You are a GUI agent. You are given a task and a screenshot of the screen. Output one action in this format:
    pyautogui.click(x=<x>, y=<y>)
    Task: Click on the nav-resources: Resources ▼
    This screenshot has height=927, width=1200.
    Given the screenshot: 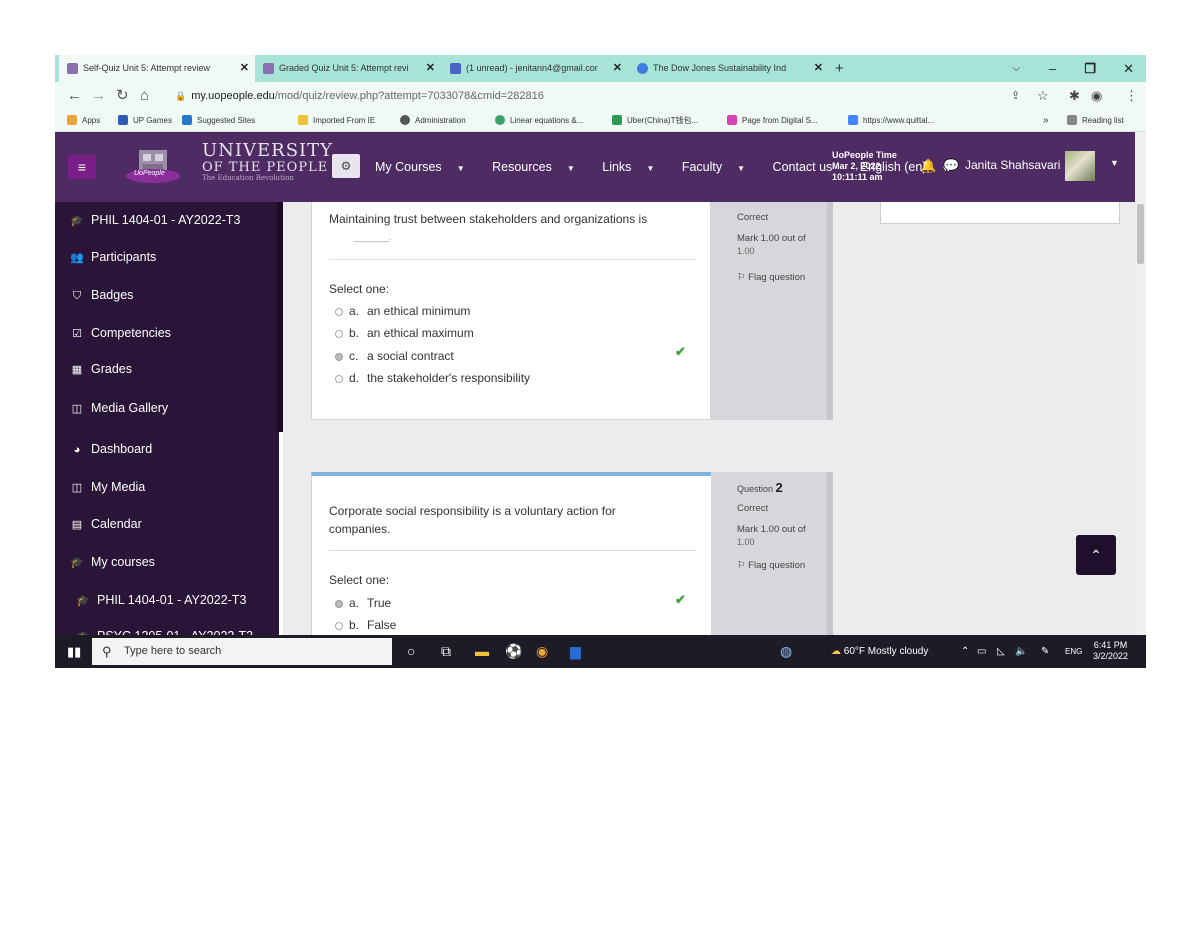 What is the action you would take?
    pyautogui.click(x=539, y=167)
    